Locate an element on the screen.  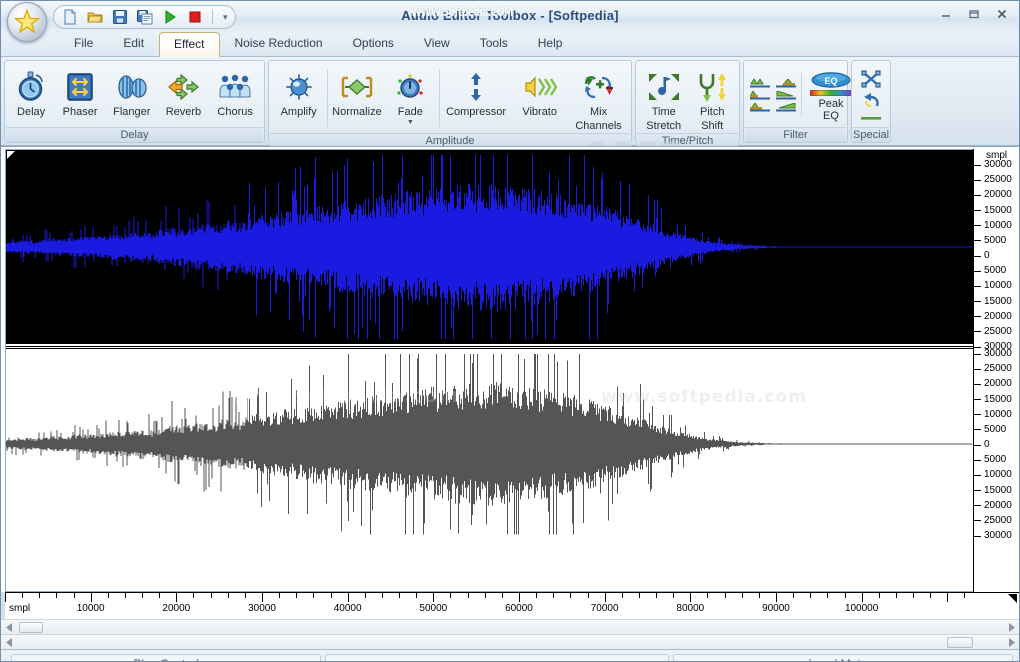
filter-presets-left is located at coordinates (760, 95).